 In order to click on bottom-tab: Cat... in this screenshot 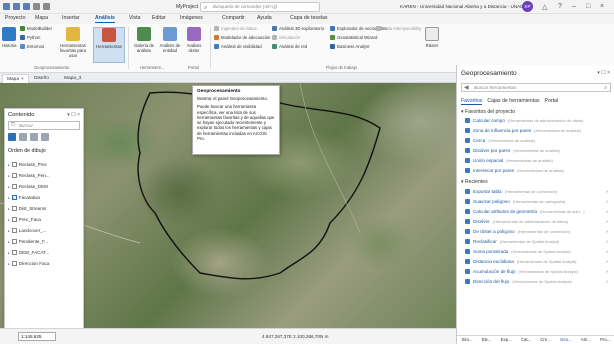, I will do `click(526, 340)`.